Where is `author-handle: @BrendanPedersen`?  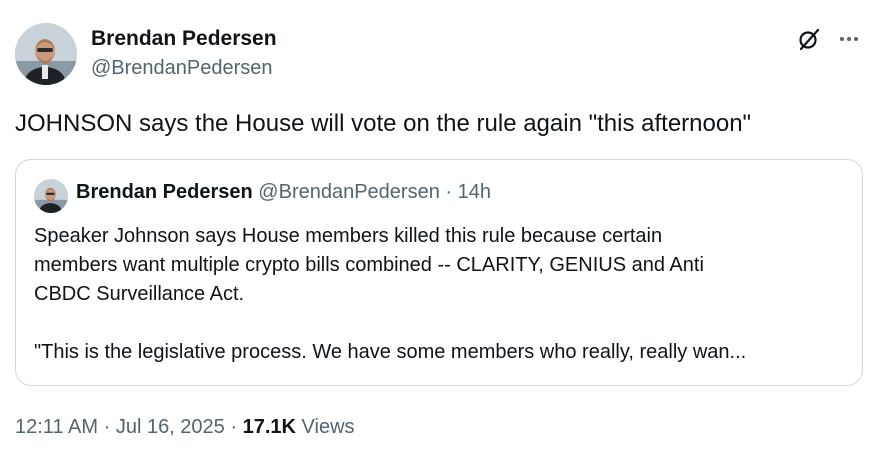 author-handle: @BrendanPedersen is located at coordinates (182, 68).